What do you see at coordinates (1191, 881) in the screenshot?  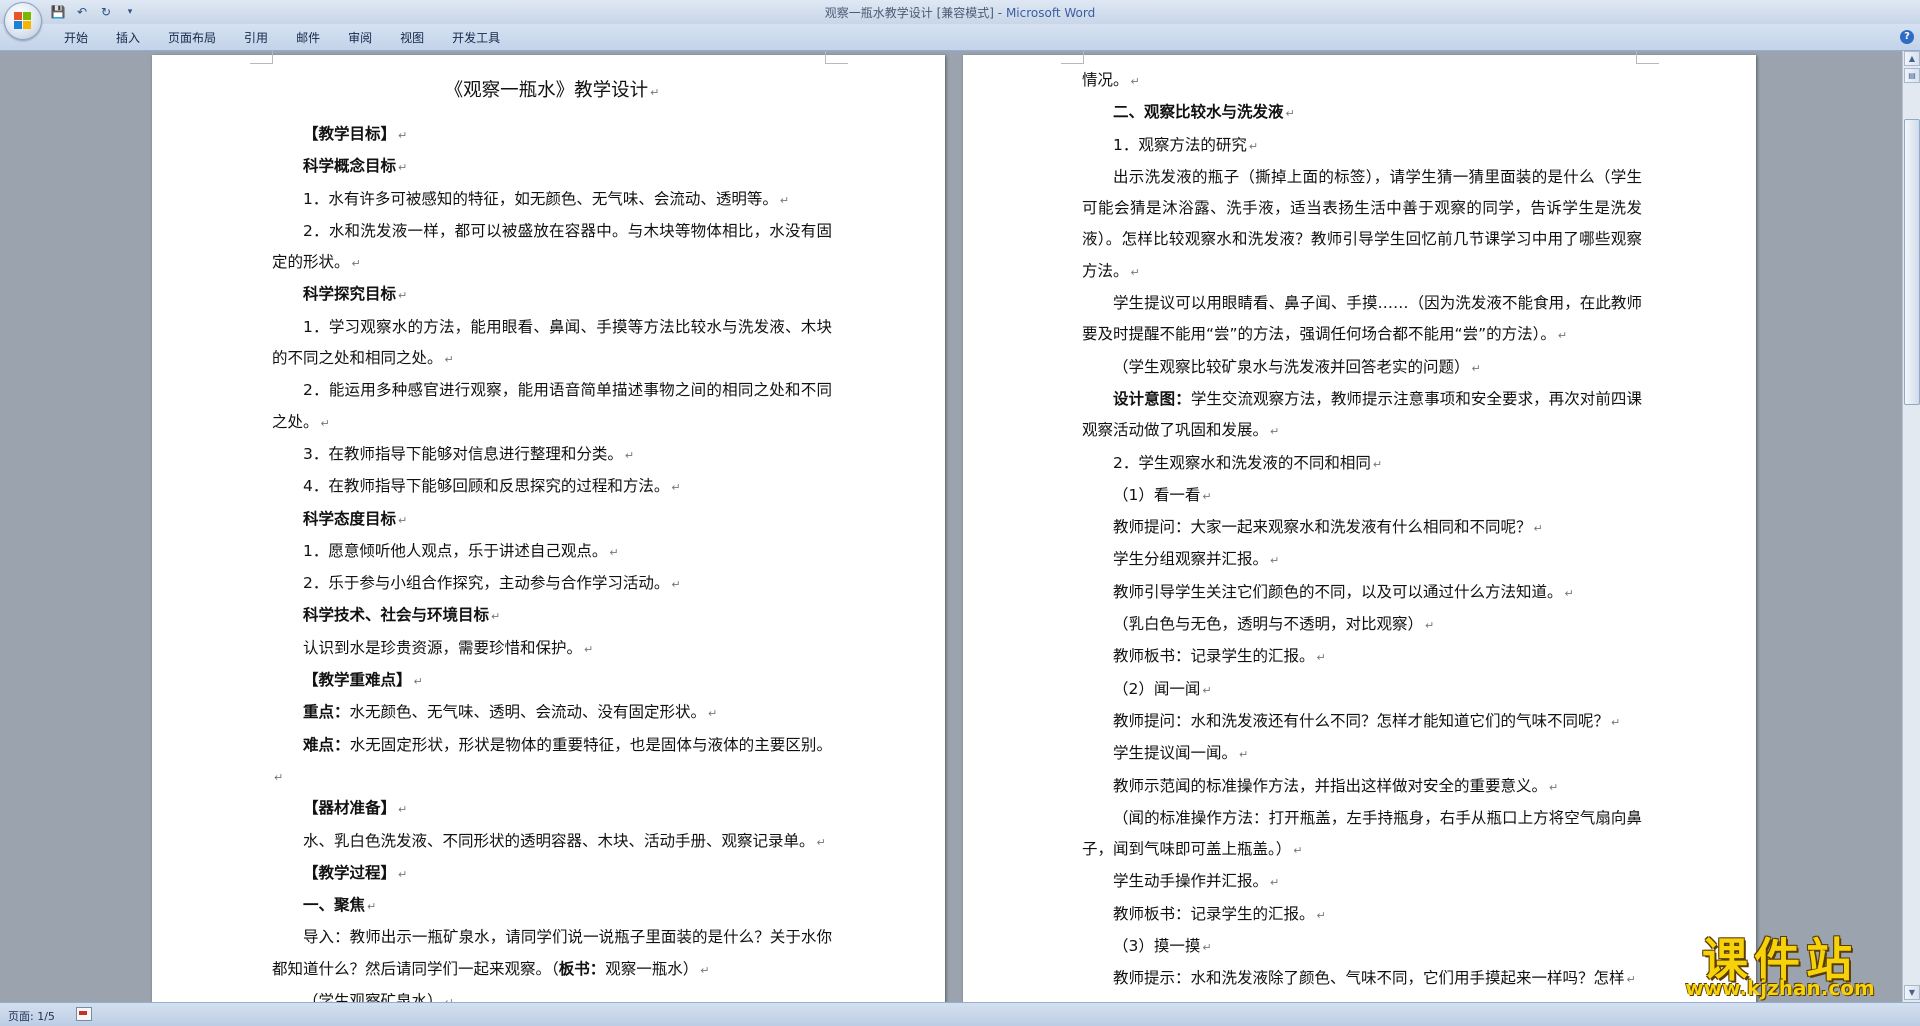 I see `paragraph-text: 学生动手操作并汇报。` at bounding box center [1191, 881].